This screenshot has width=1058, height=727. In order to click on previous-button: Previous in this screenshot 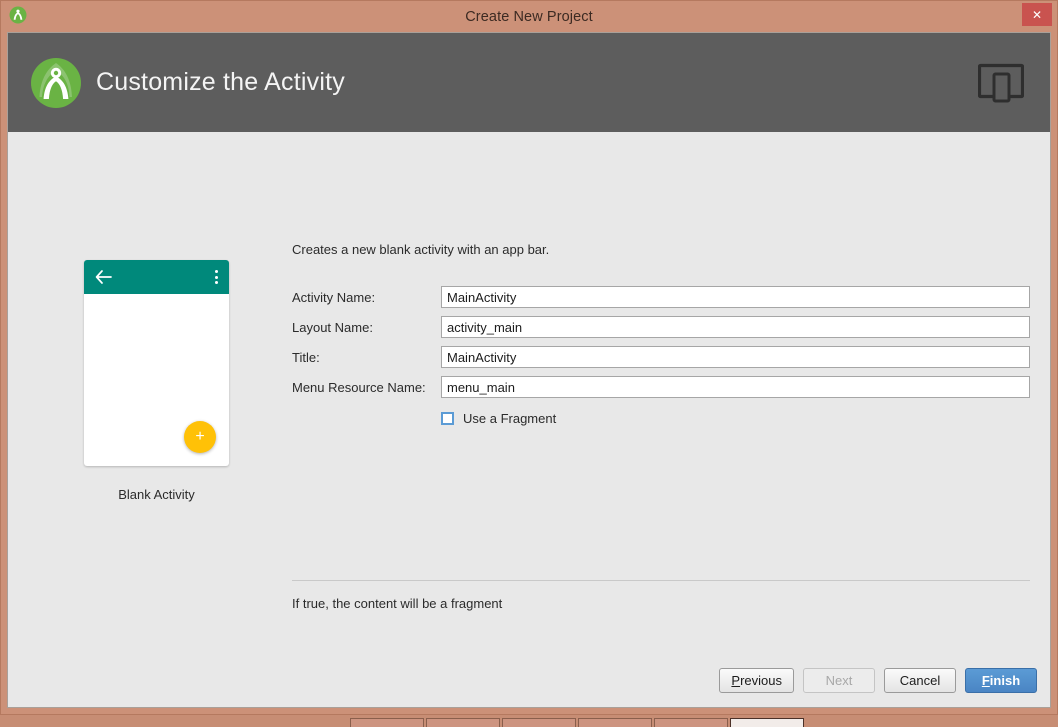, I will do `click(756, 680)`.